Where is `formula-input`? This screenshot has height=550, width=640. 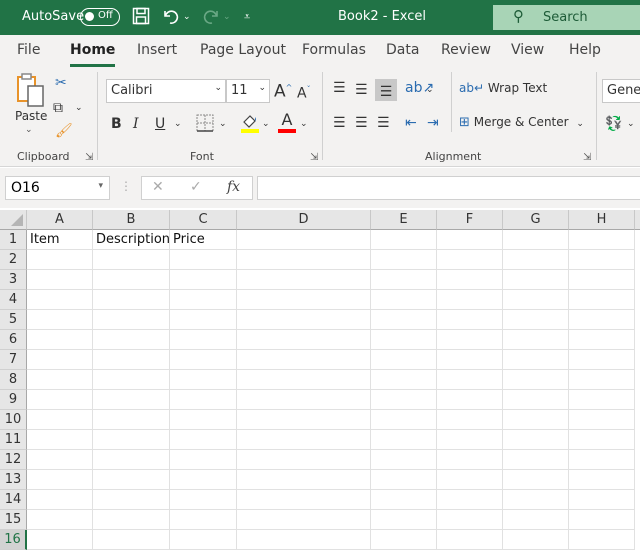
formula-input is located at coordinates (448, 188).